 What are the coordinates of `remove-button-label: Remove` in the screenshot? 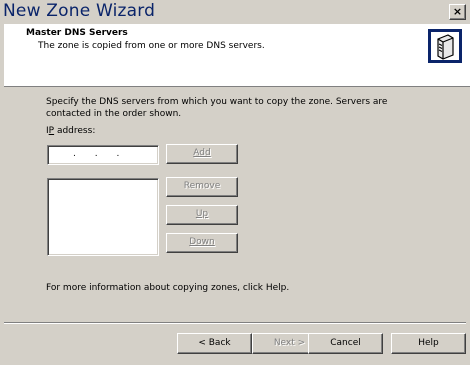 It's located at (202, 186).